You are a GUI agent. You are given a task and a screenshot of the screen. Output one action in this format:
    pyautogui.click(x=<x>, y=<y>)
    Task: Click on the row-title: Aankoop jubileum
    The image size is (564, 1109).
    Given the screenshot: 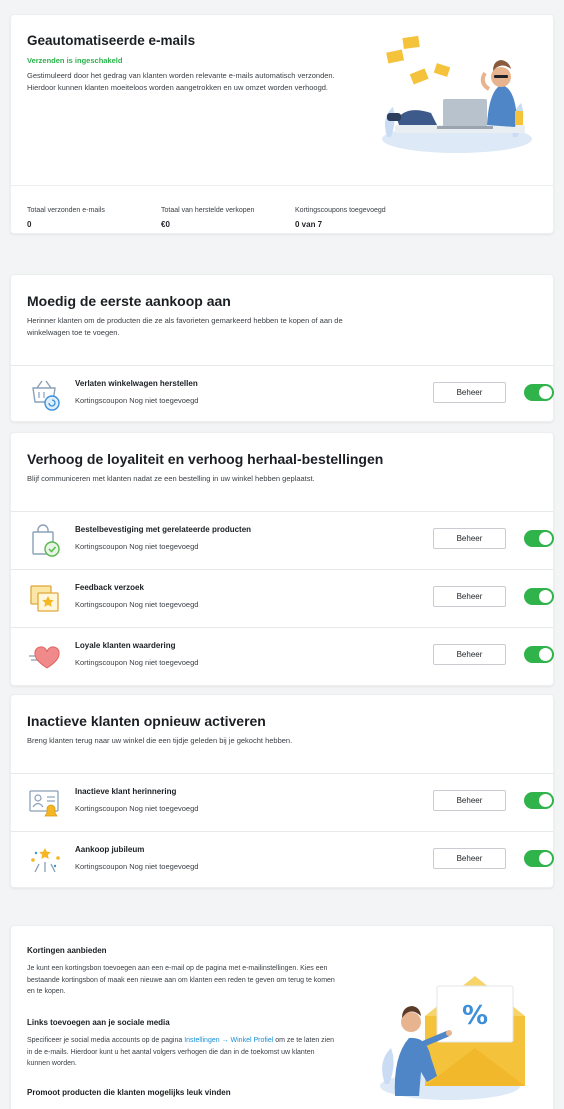 What is the action you would take?
    pyautogui.click(x=110, y=849)
    